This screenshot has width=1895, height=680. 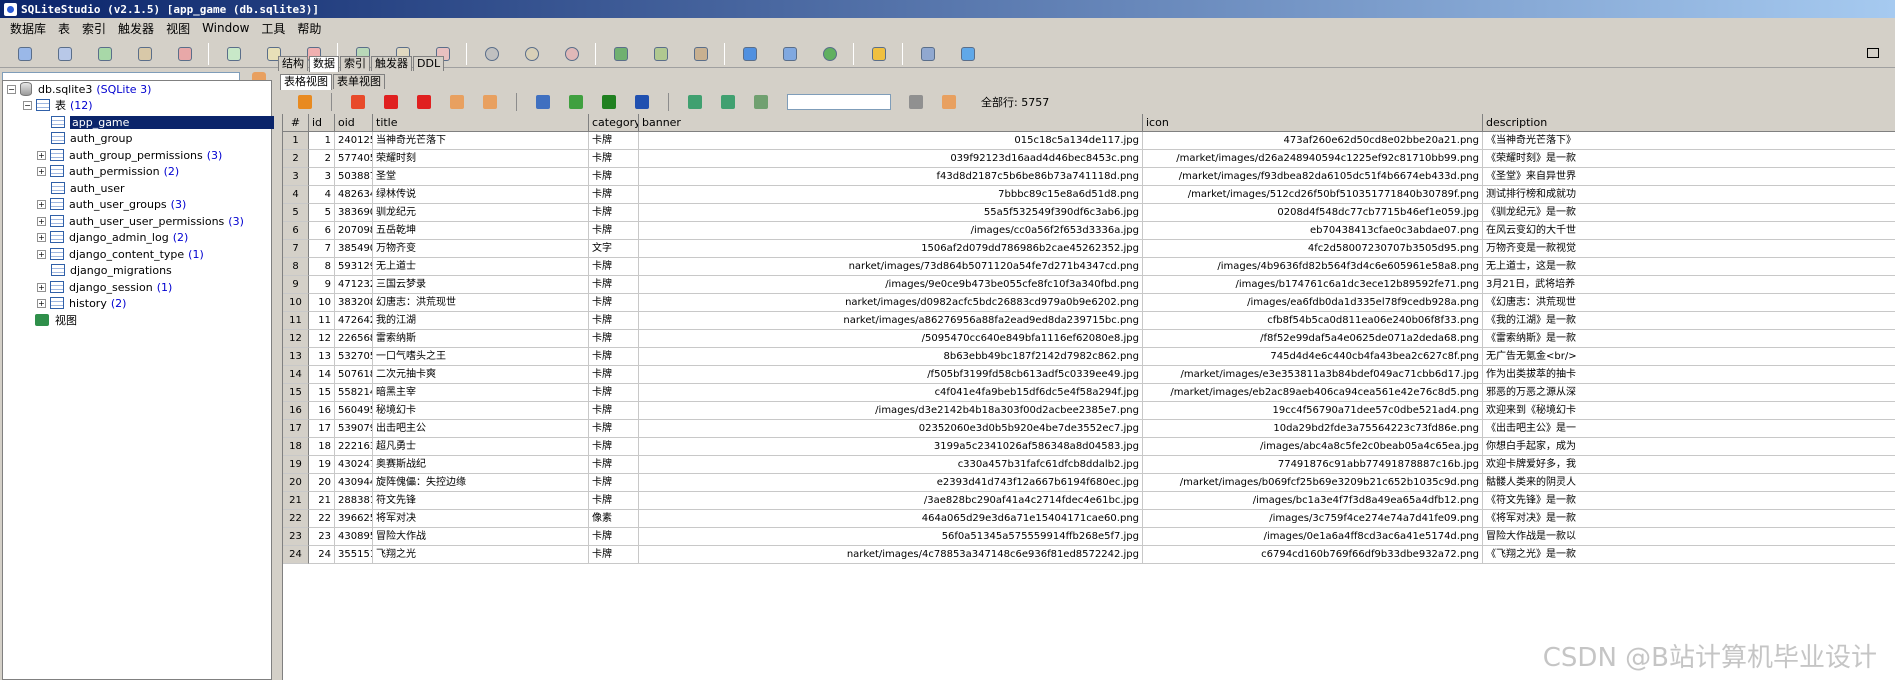 What do you see at coordinates (1689, 231) in the screenshot?
I see `cell-description: 在风云变幻的大千世` at bounding box center [1689, 231].